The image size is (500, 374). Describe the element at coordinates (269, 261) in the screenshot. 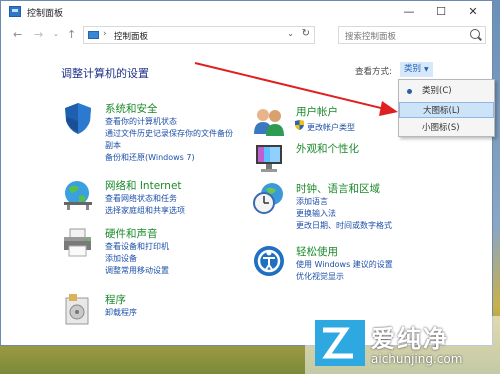

I see `ease-of-access-icon` at that location.